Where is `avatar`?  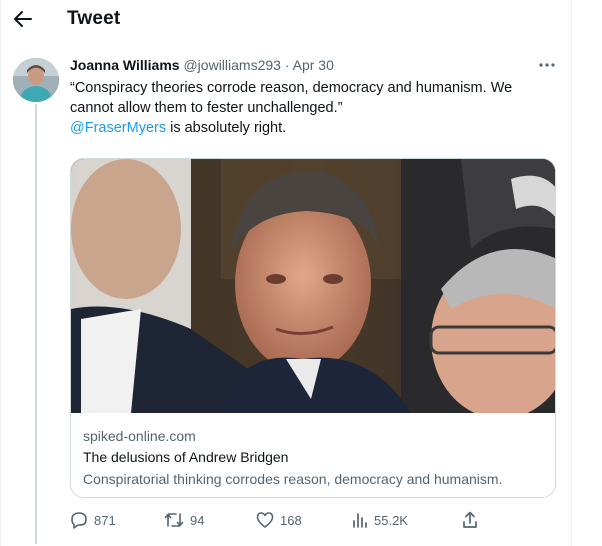 avatar is located at coordinates (36, 80).